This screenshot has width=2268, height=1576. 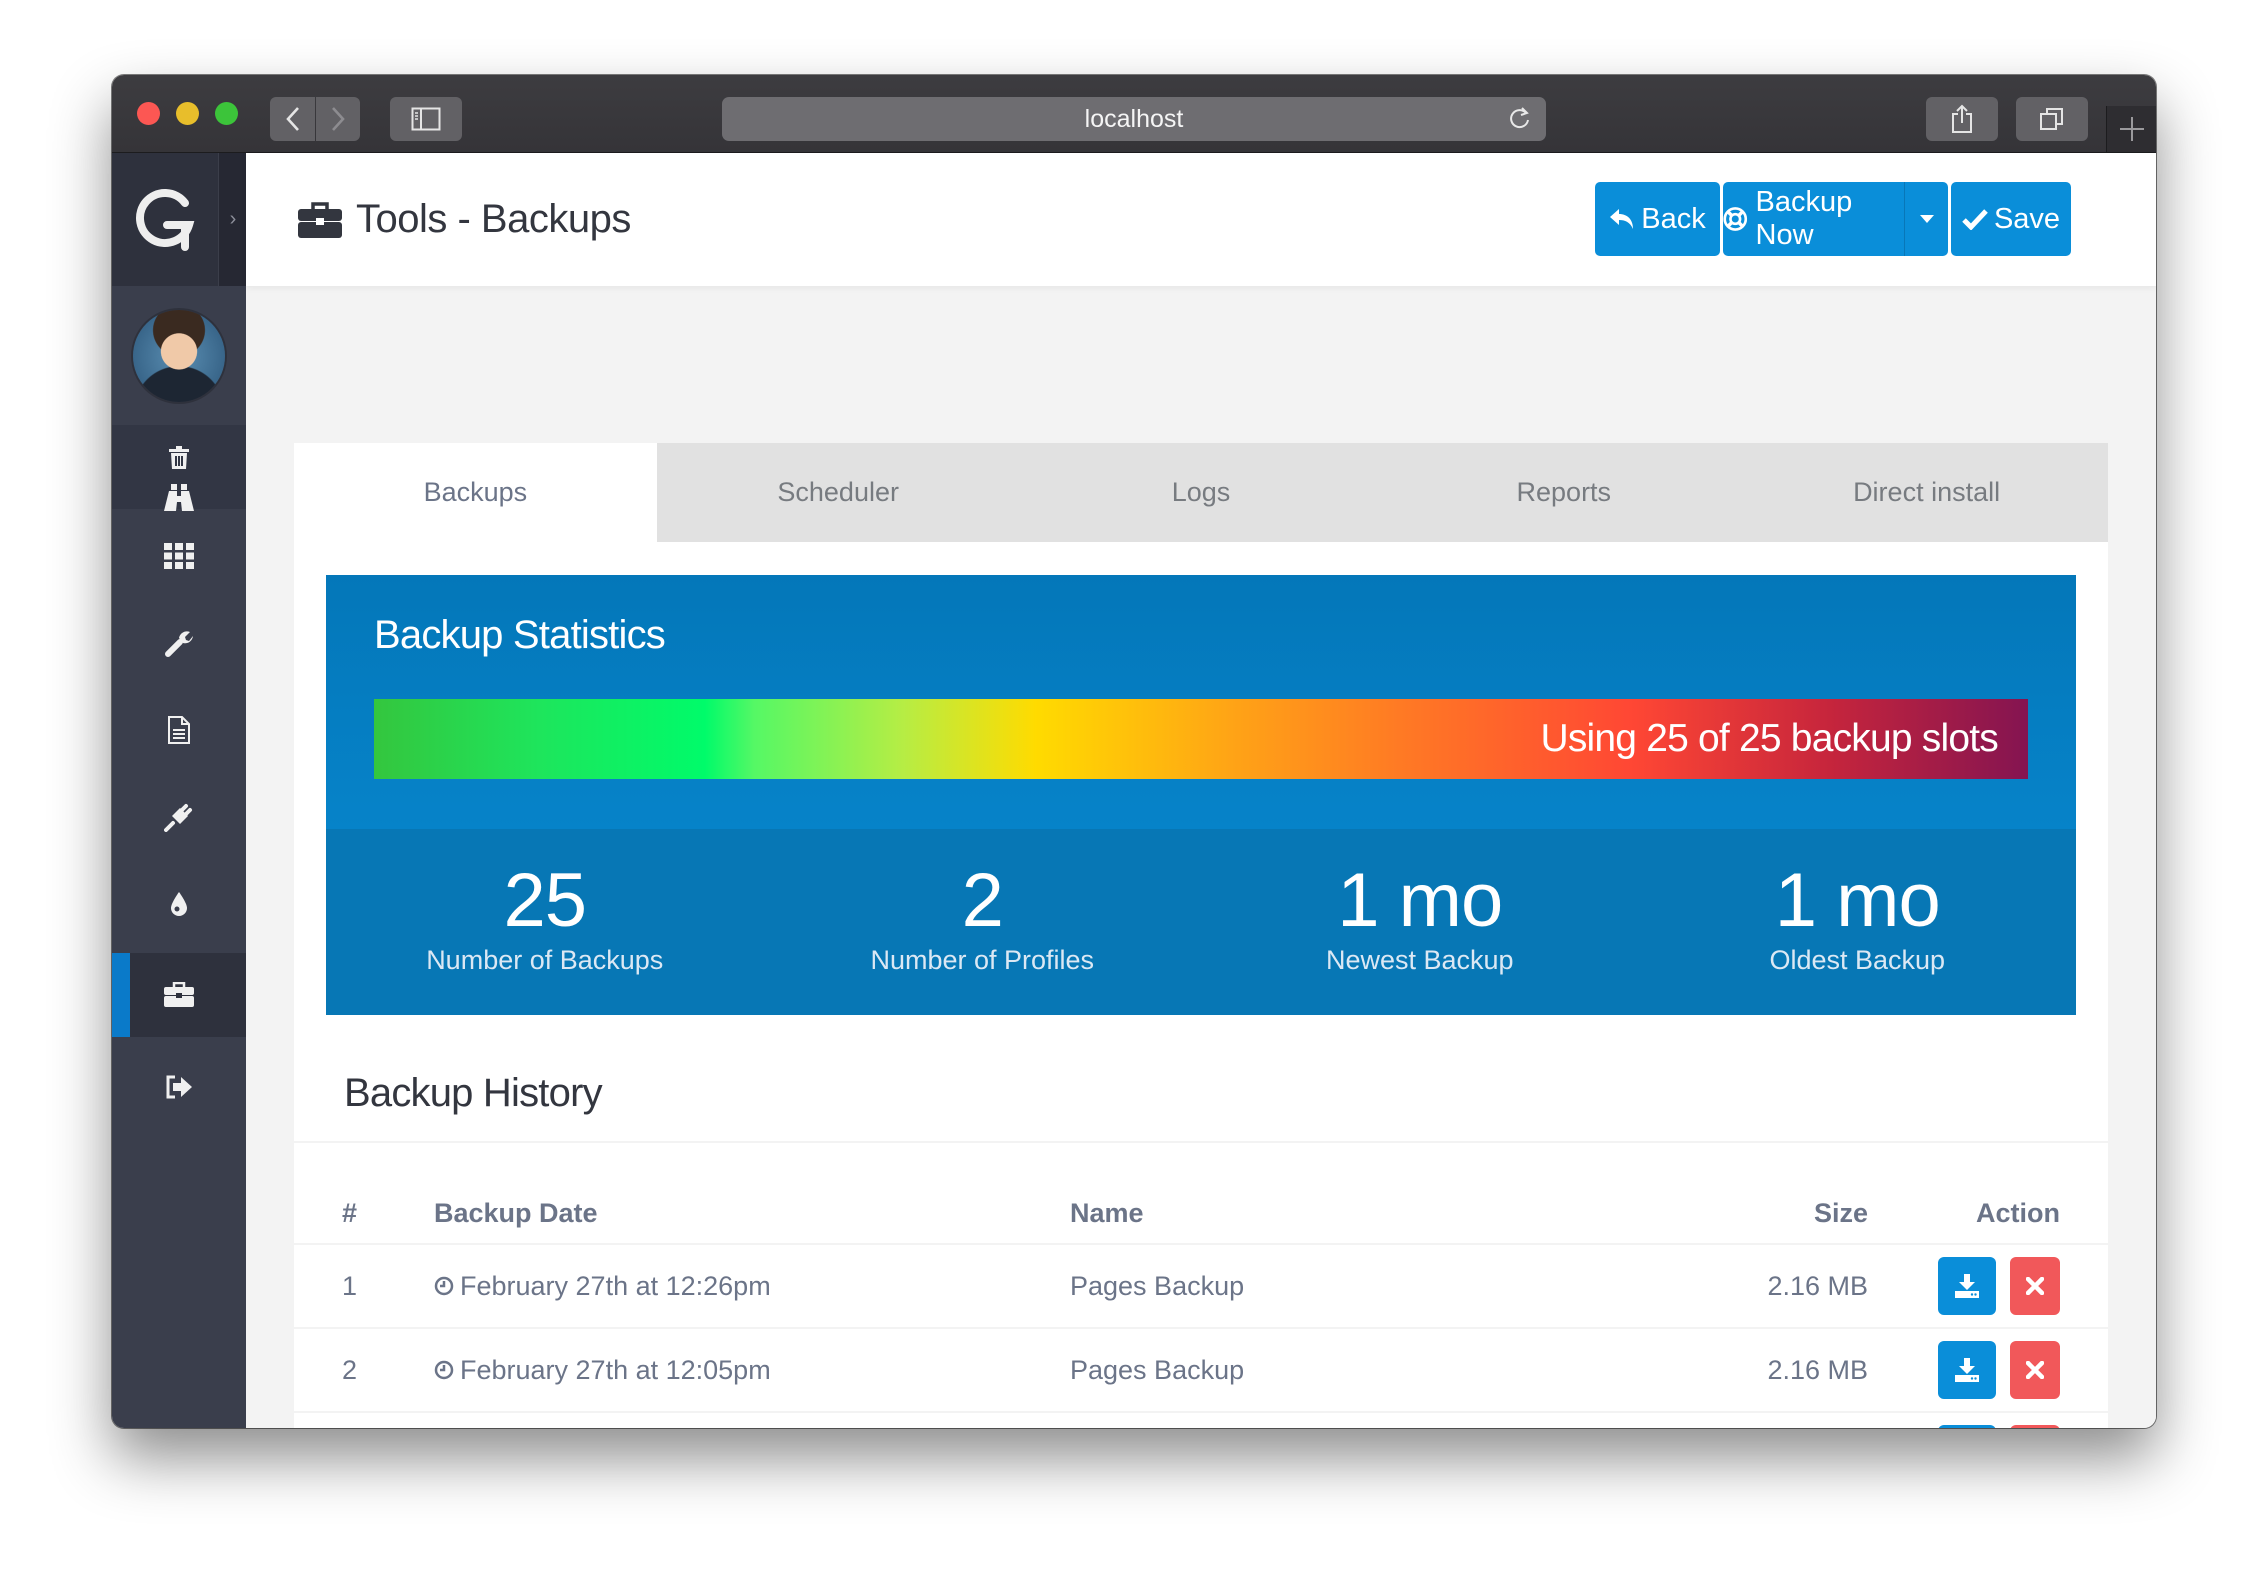 I want to click on column-header-number: #, so click(x=364, y=1214).